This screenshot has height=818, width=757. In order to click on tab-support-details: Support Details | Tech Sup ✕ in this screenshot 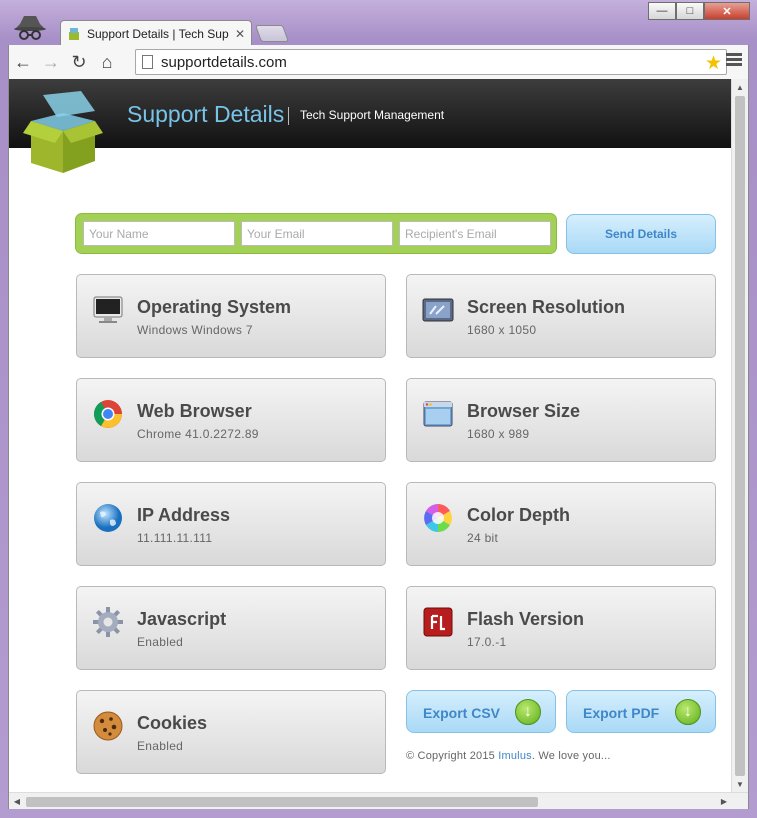, I will do `click(156, 33)`.